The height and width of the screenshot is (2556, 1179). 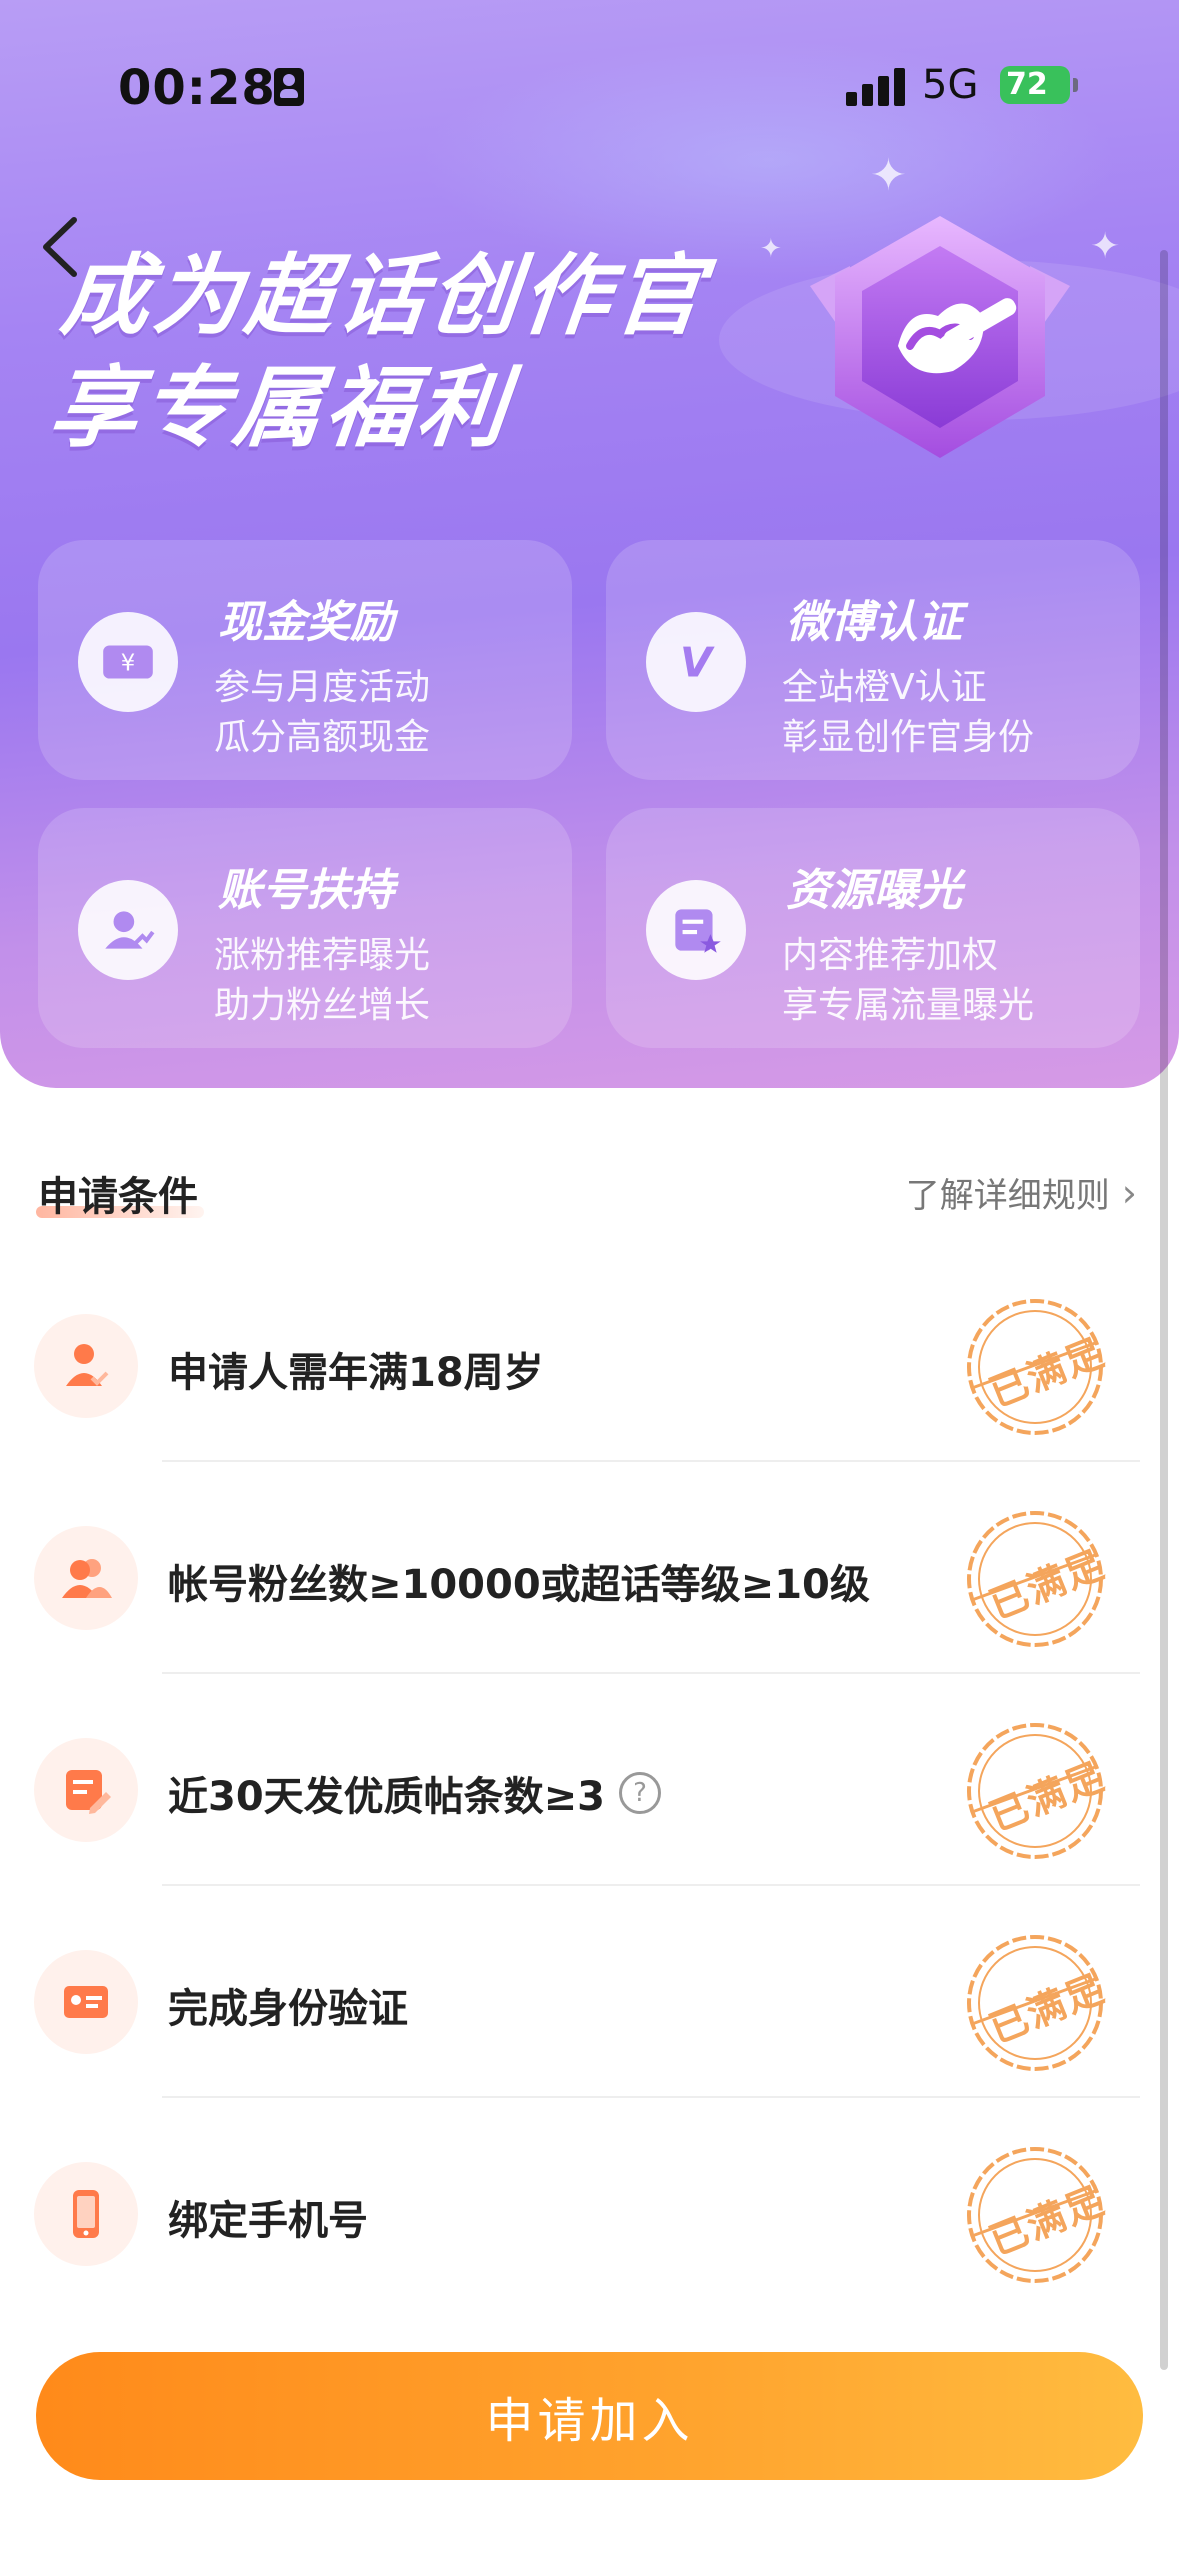 I want to click on content-star-icon, so click(x=696, y=930).